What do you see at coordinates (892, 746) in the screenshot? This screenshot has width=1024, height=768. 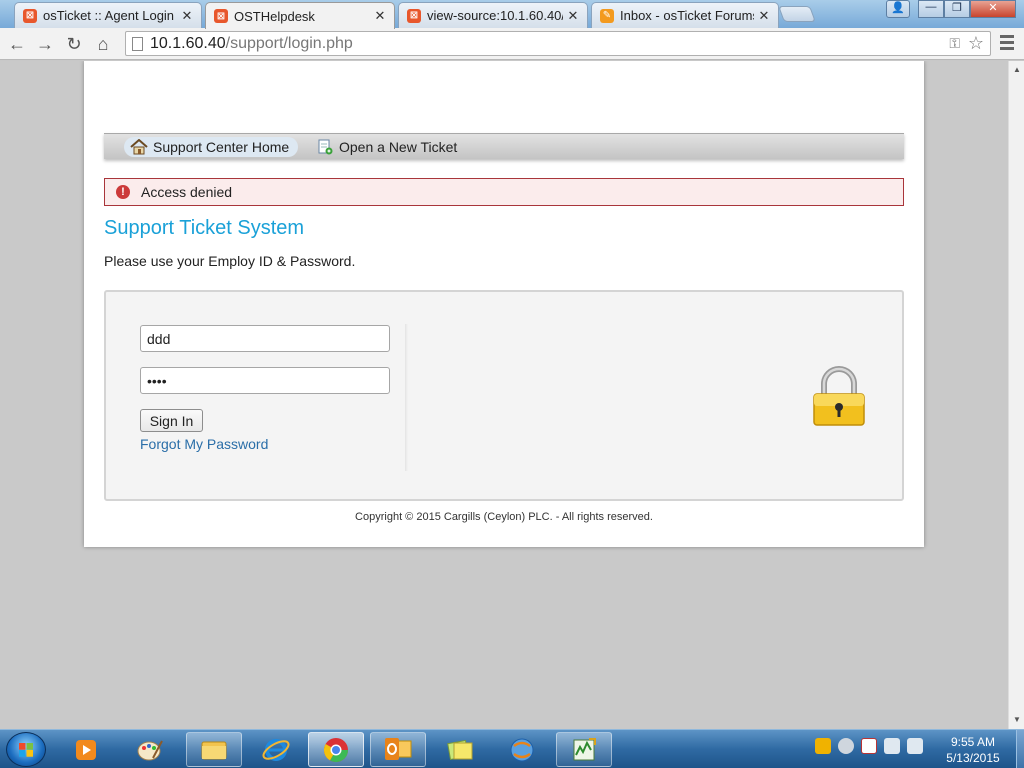 I see `network-tray-icon` at bounding box center [892, 746].